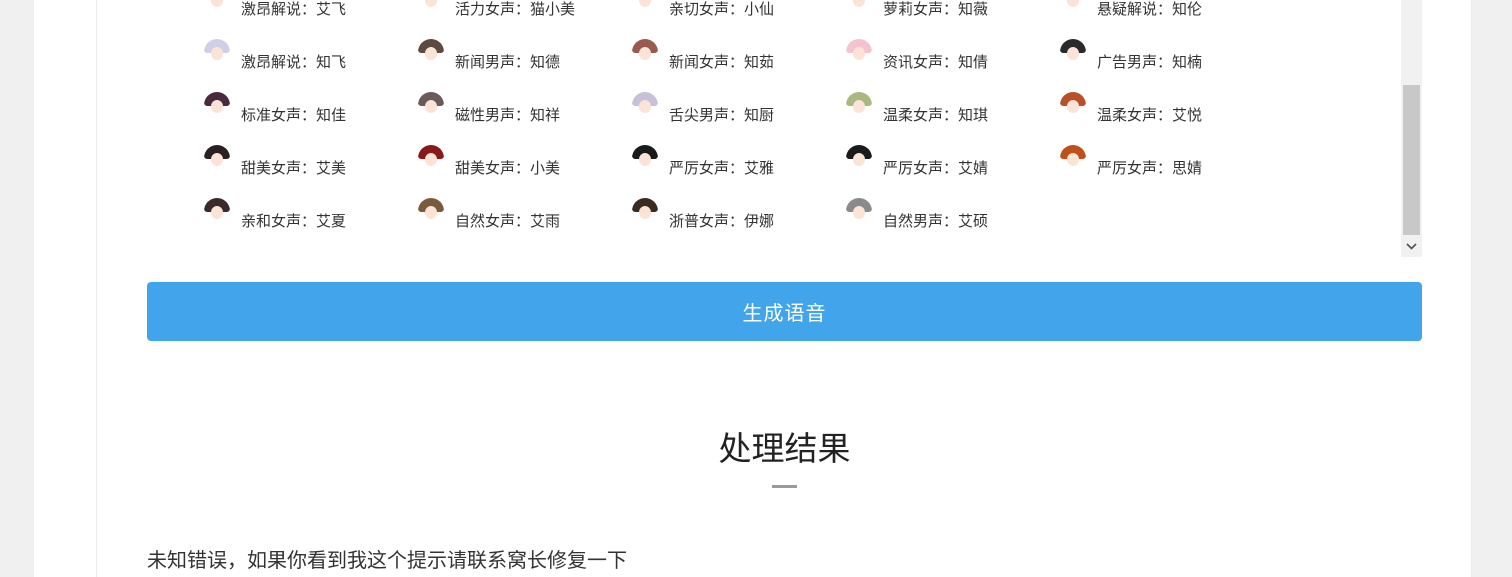 This screenshot has height=577, width=1512. What do you see at coordinates (739, 19) in the screenshot?
I see `voice-option: 亲切女声：小仙` at bounding box center [739, 19].